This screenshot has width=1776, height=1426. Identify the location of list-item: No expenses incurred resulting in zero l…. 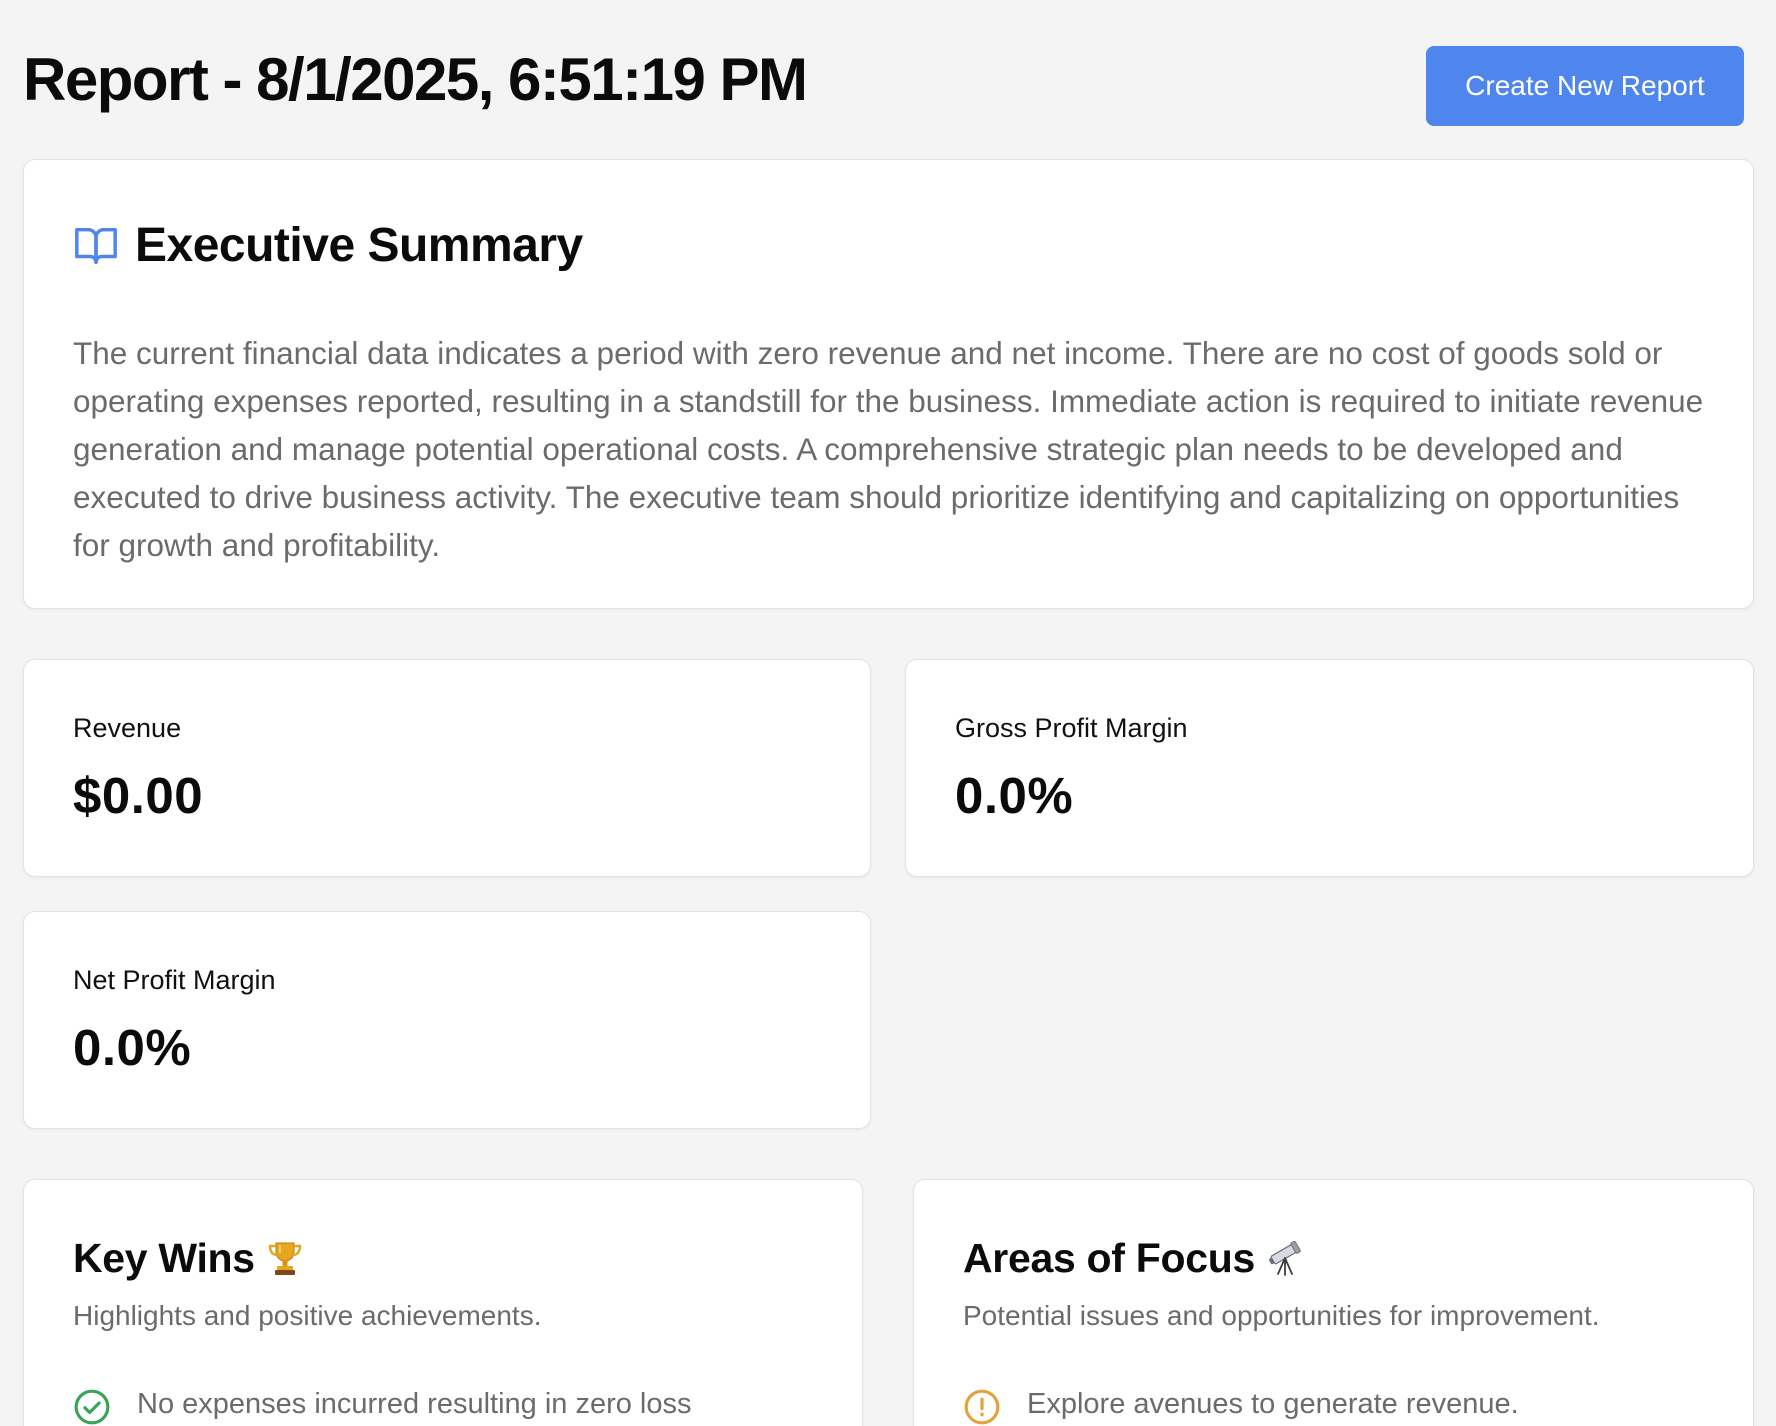
(443, 1404).